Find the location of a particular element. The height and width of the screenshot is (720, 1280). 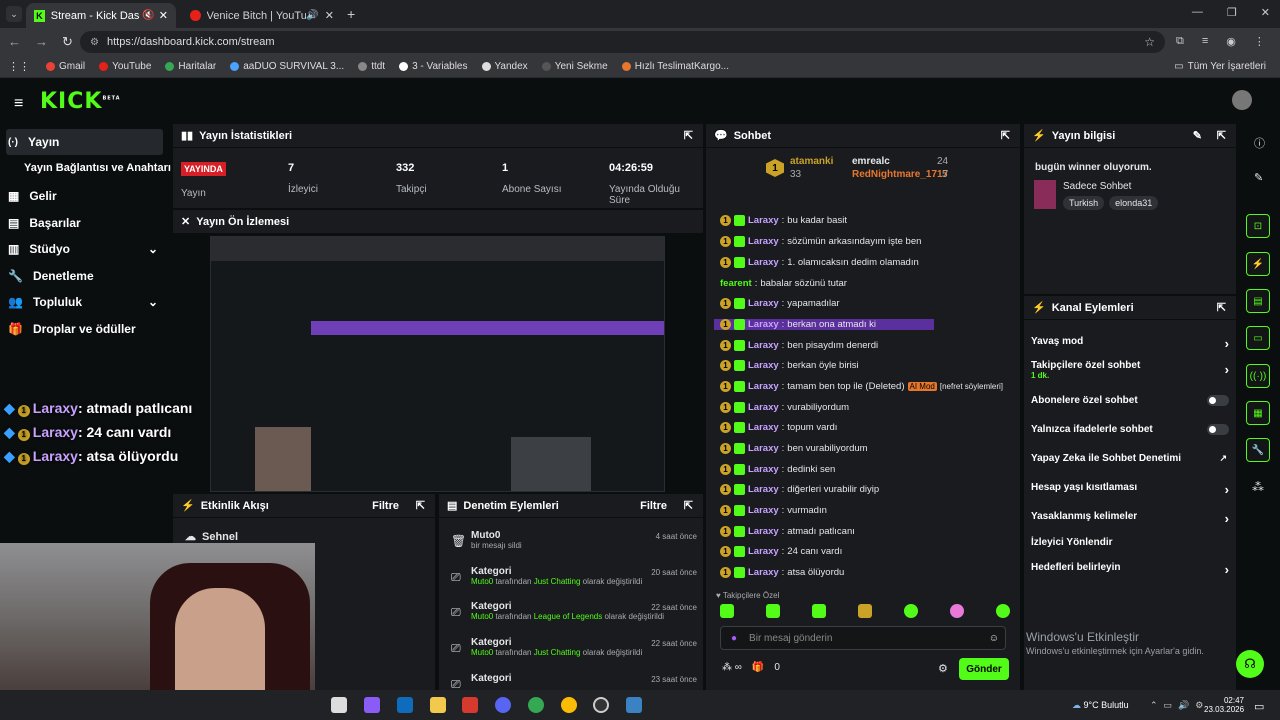

app-icon is located at coordinates (634, 705).